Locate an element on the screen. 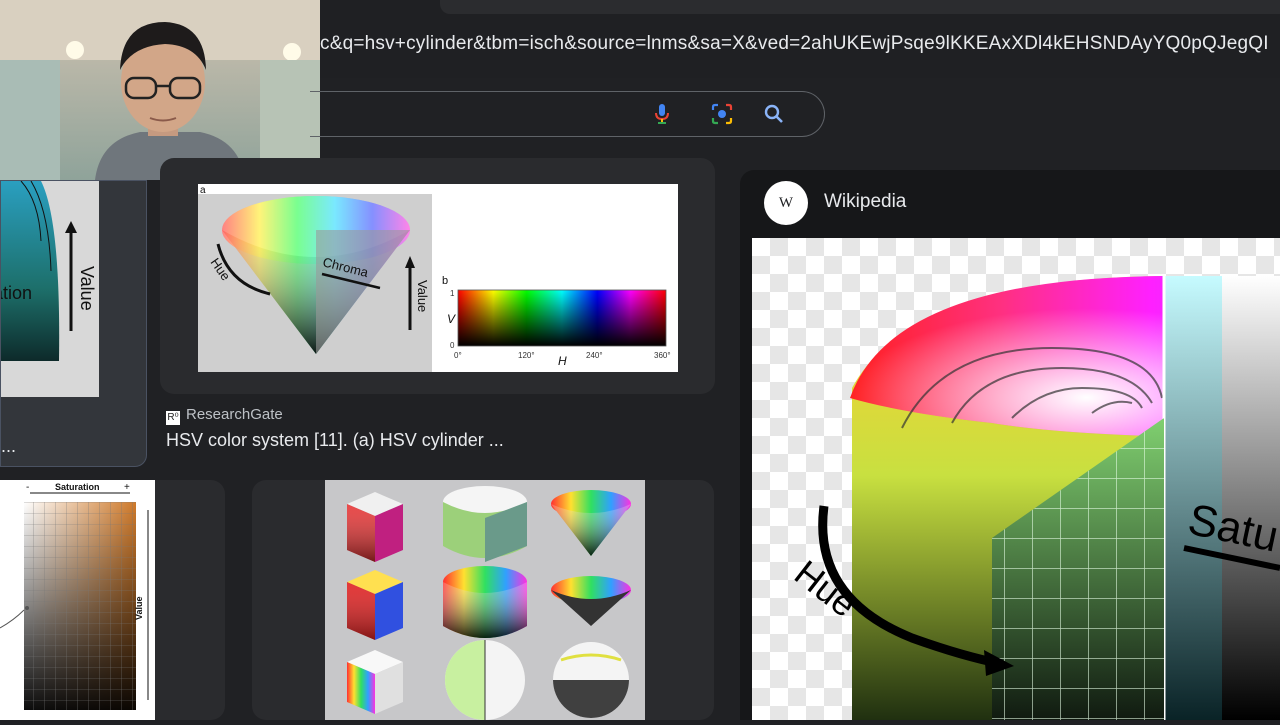 The image size is (1280, 725). saturation-value-grid: Saturation - + Value is located at coordinates (74, 596).